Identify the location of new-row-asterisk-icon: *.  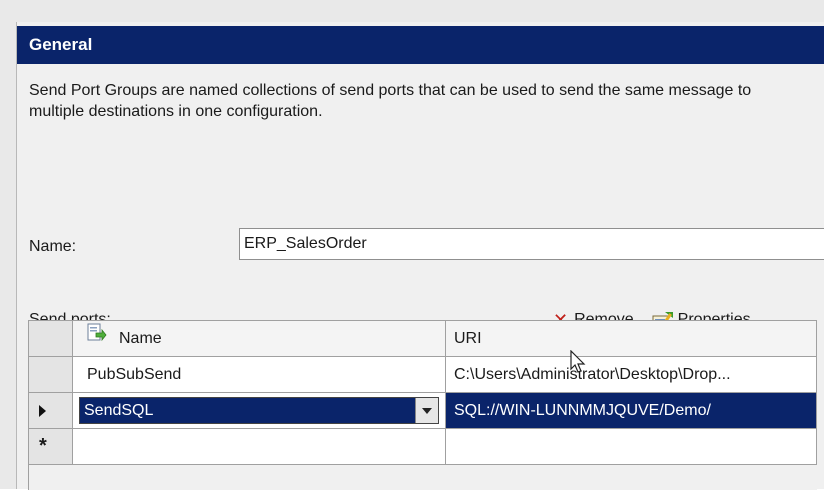
(43, 446).